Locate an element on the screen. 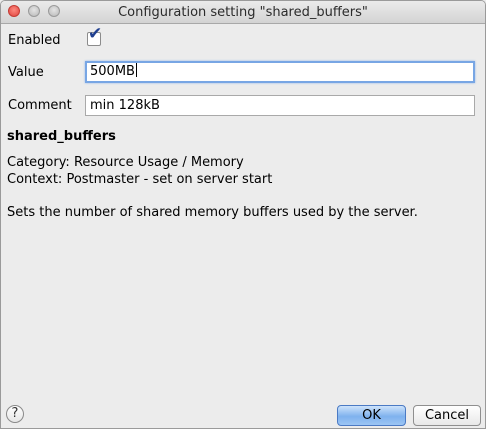 The height and width of the screenshot is (429, 486). comment-input: min 128kB is located at coordinates (280, 105).